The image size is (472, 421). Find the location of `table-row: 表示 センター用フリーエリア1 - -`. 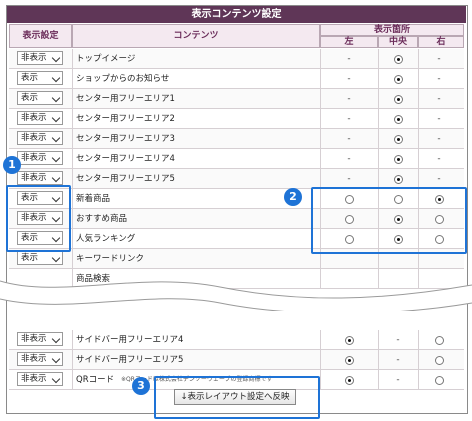

table-row: 表示 センター用フリーエリア1 - - is located at coordinates (236, 99).